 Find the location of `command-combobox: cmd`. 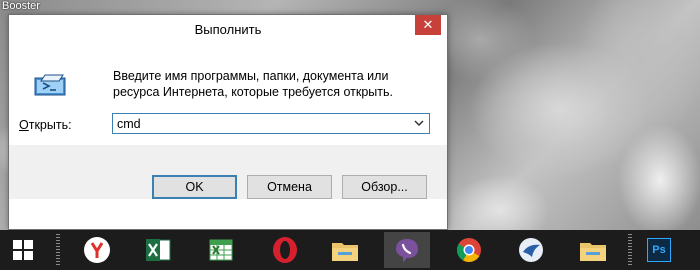

command-combobox: cmd is located at coordinates (271, 123).